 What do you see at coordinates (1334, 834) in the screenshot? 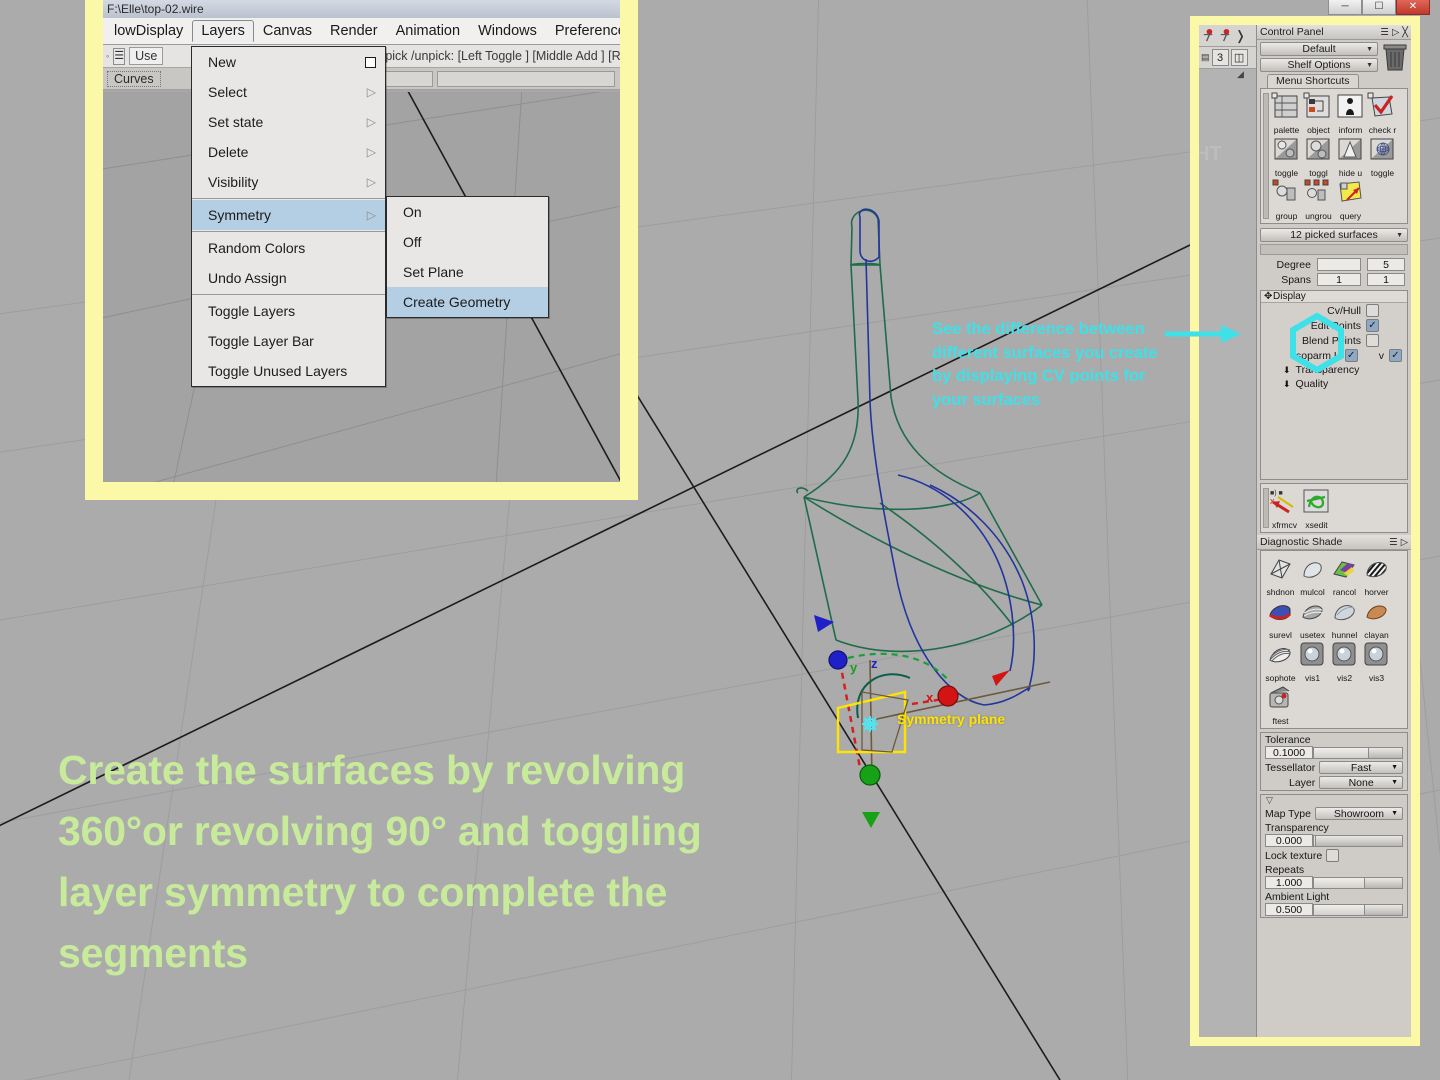
I see `transparency-row: Transparency 0.000` at bounding box center [1334, 834].